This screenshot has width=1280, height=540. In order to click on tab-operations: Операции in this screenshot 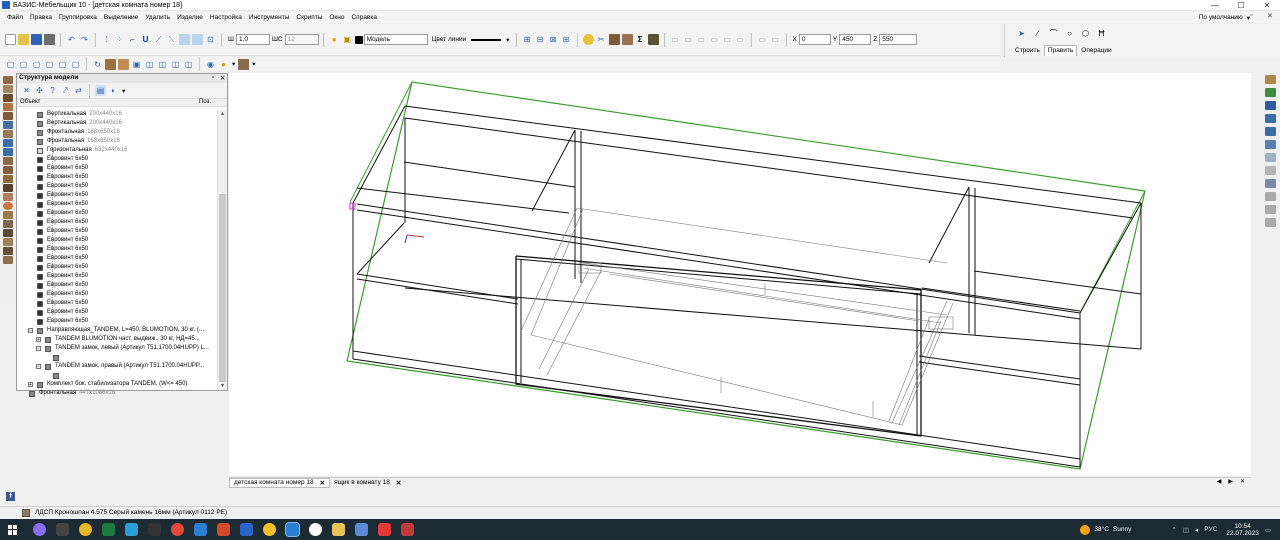, I will do `click(1096, 50)`.